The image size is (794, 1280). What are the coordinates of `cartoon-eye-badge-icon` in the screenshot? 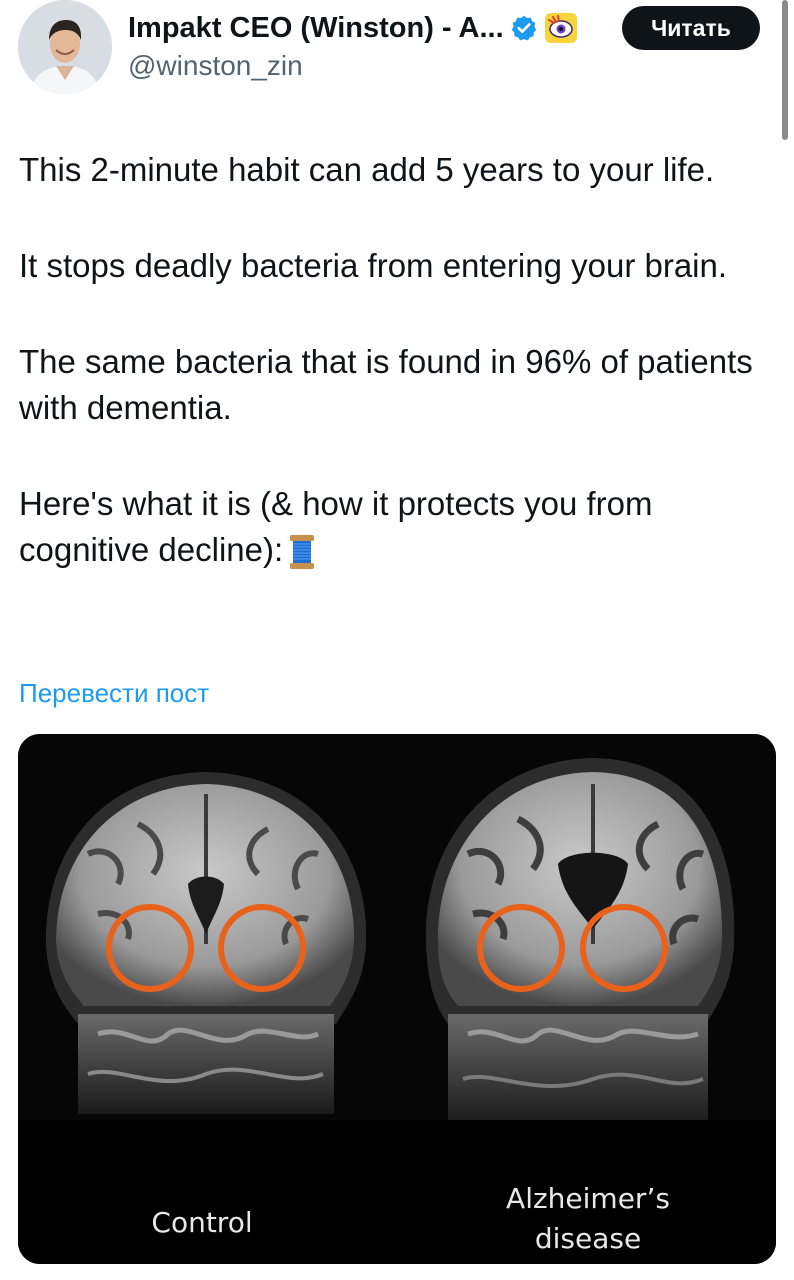 It's located at (561, 28).